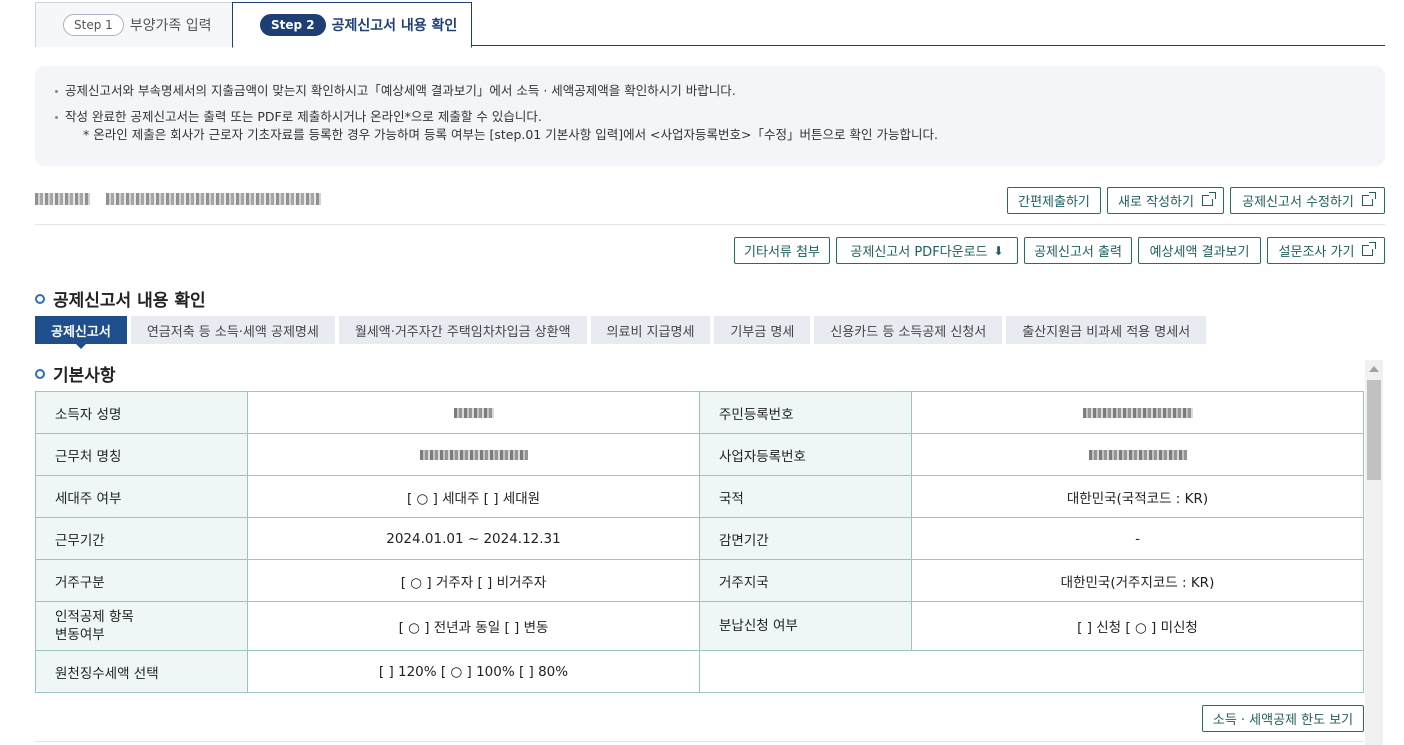 This screenshot has height=745, width=1404. Describe the element at coordinates (473, 538) in the screenshot. I see `table-cell: 2024.01.01 ~ 2024.12.31` at that location.